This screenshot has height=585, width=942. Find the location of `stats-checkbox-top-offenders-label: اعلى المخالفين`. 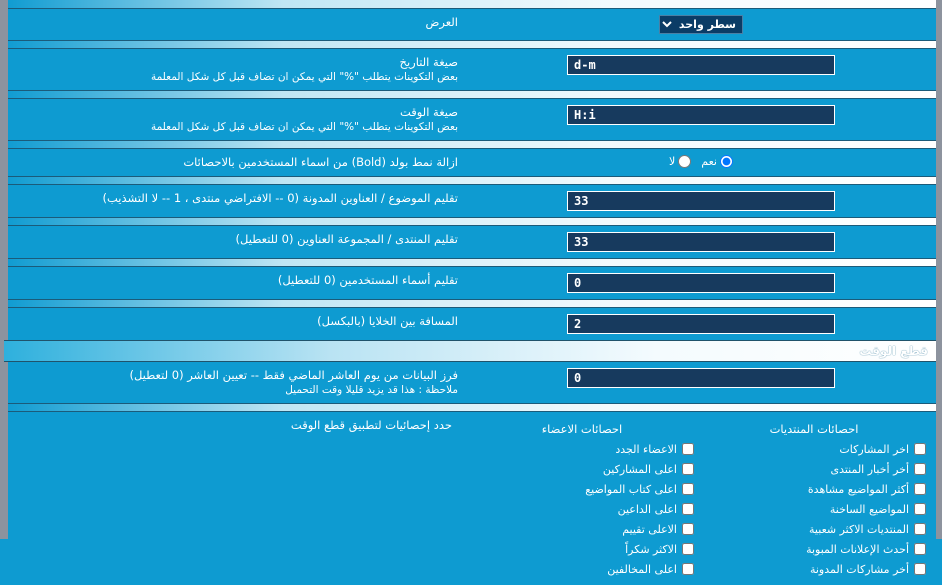

stats-checkbox-top-offenders-label: اعلى المخالفين is located at coordinates (642, 569).